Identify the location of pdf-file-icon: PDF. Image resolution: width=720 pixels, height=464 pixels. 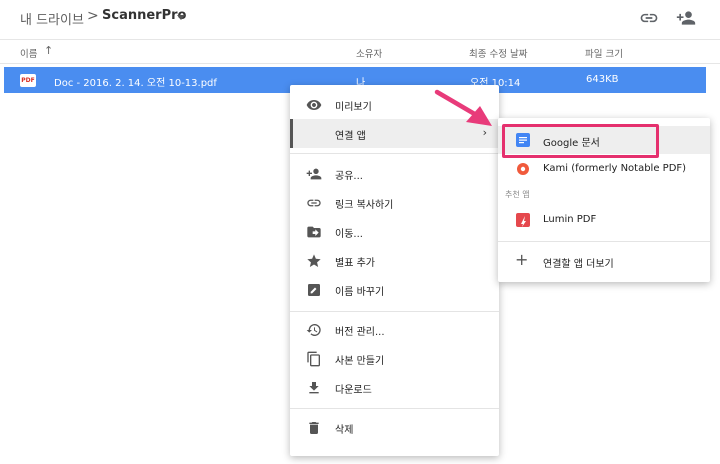
(28, 80).